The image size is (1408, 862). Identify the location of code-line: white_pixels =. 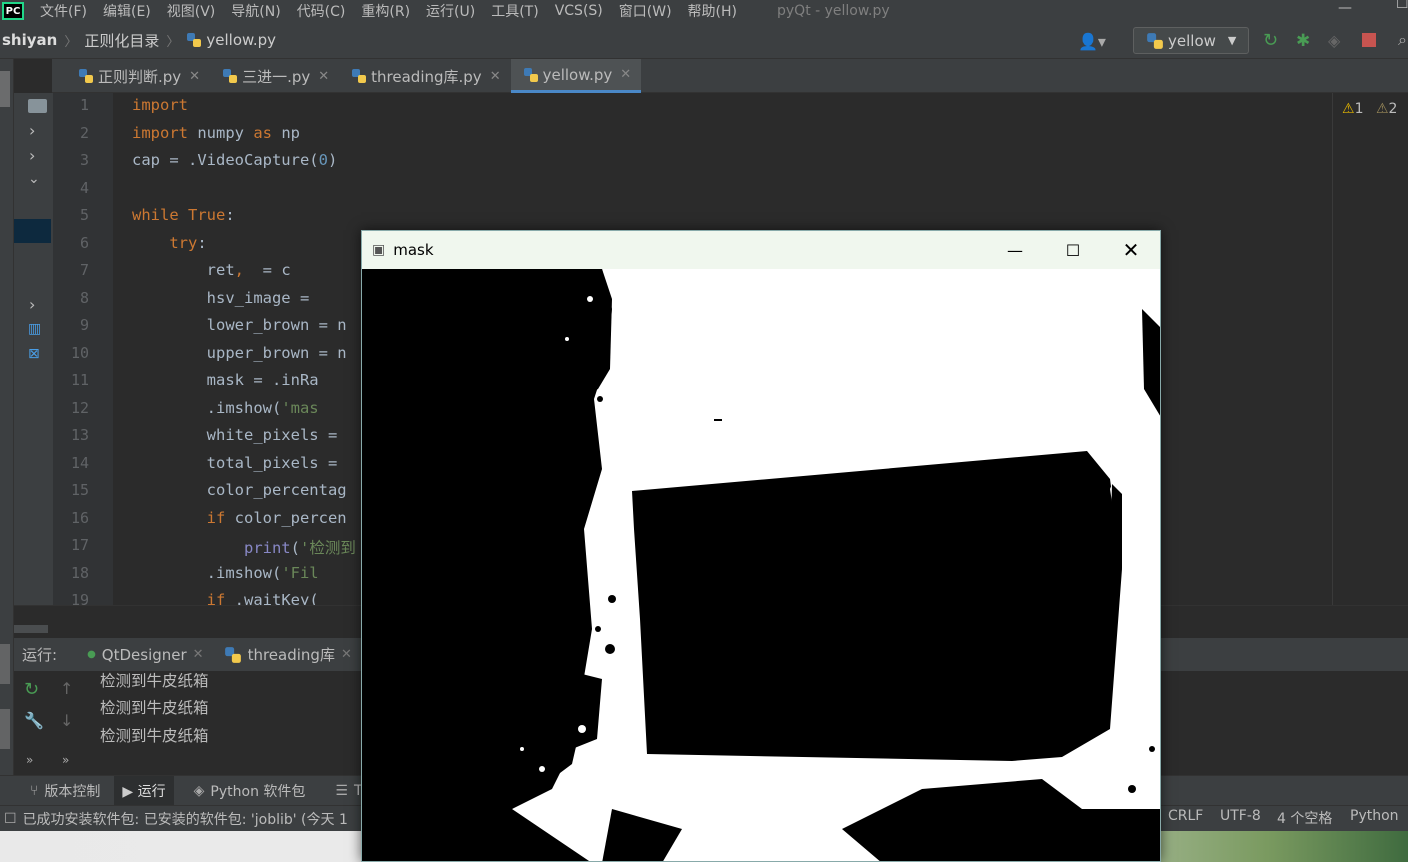
(239, 435).